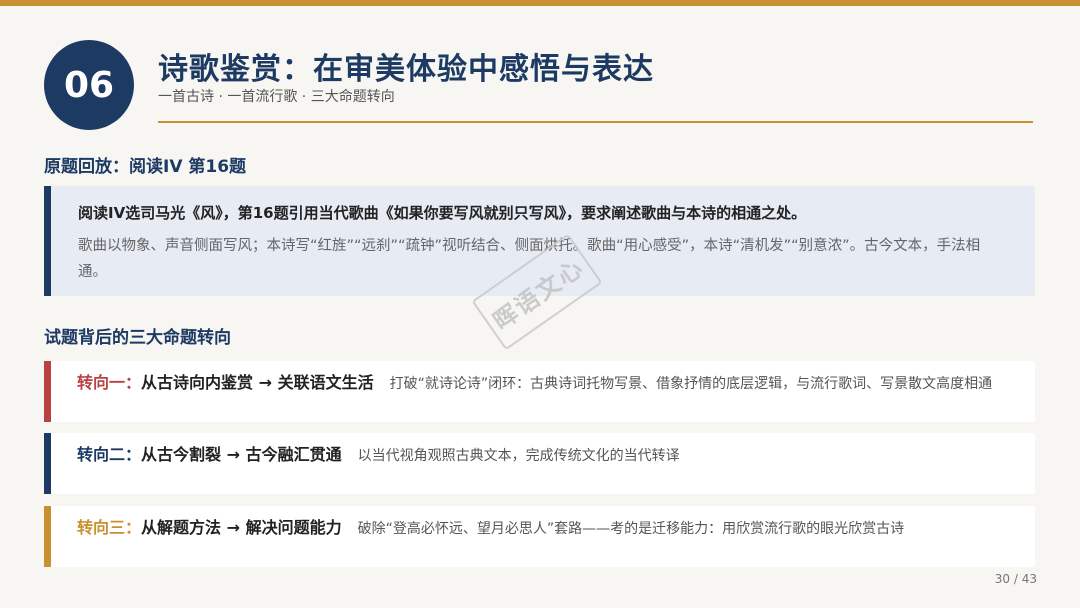 Image resolution: width=1080 pixels, height=608 pixels. What do you see at coordinates (109, 382) in the screenshot?
I see `shift-label: 转向一：` at bounding box center [109, 382].